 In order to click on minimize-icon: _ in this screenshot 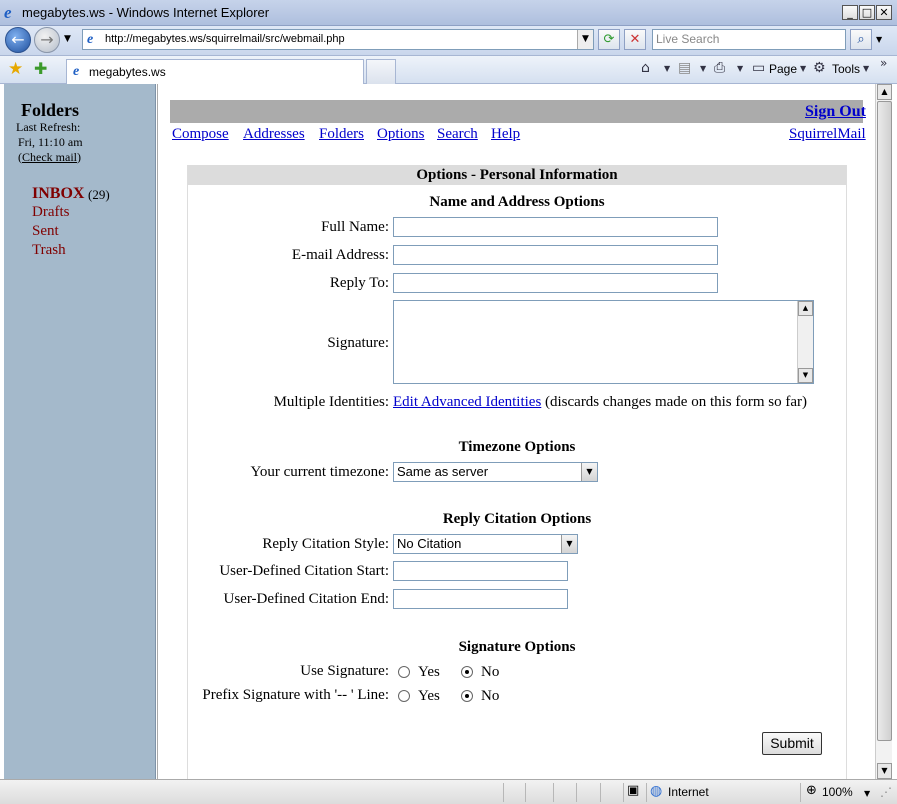, I will do `click(850, 12)`.